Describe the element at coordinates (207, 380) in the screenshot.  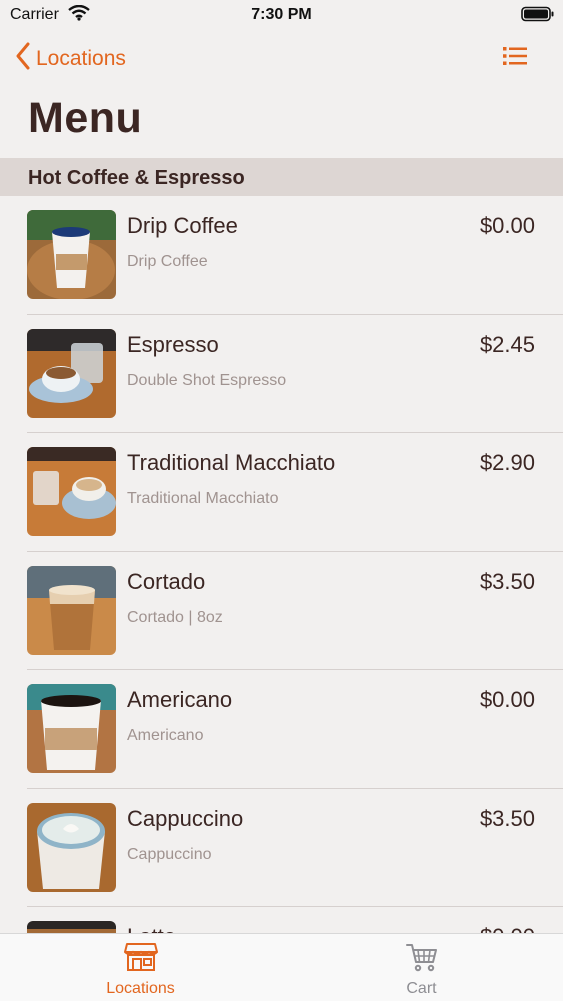
I see `item-description: Double Shot Espresso` at that location.